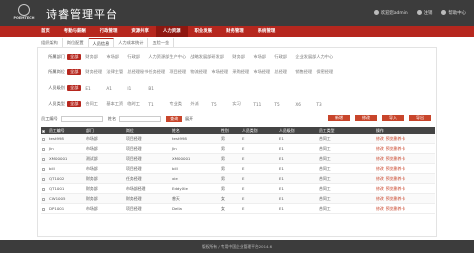 This screenshot has width=474, height=253. I want to click on filter-option: 任务经理, so click(158, 72).